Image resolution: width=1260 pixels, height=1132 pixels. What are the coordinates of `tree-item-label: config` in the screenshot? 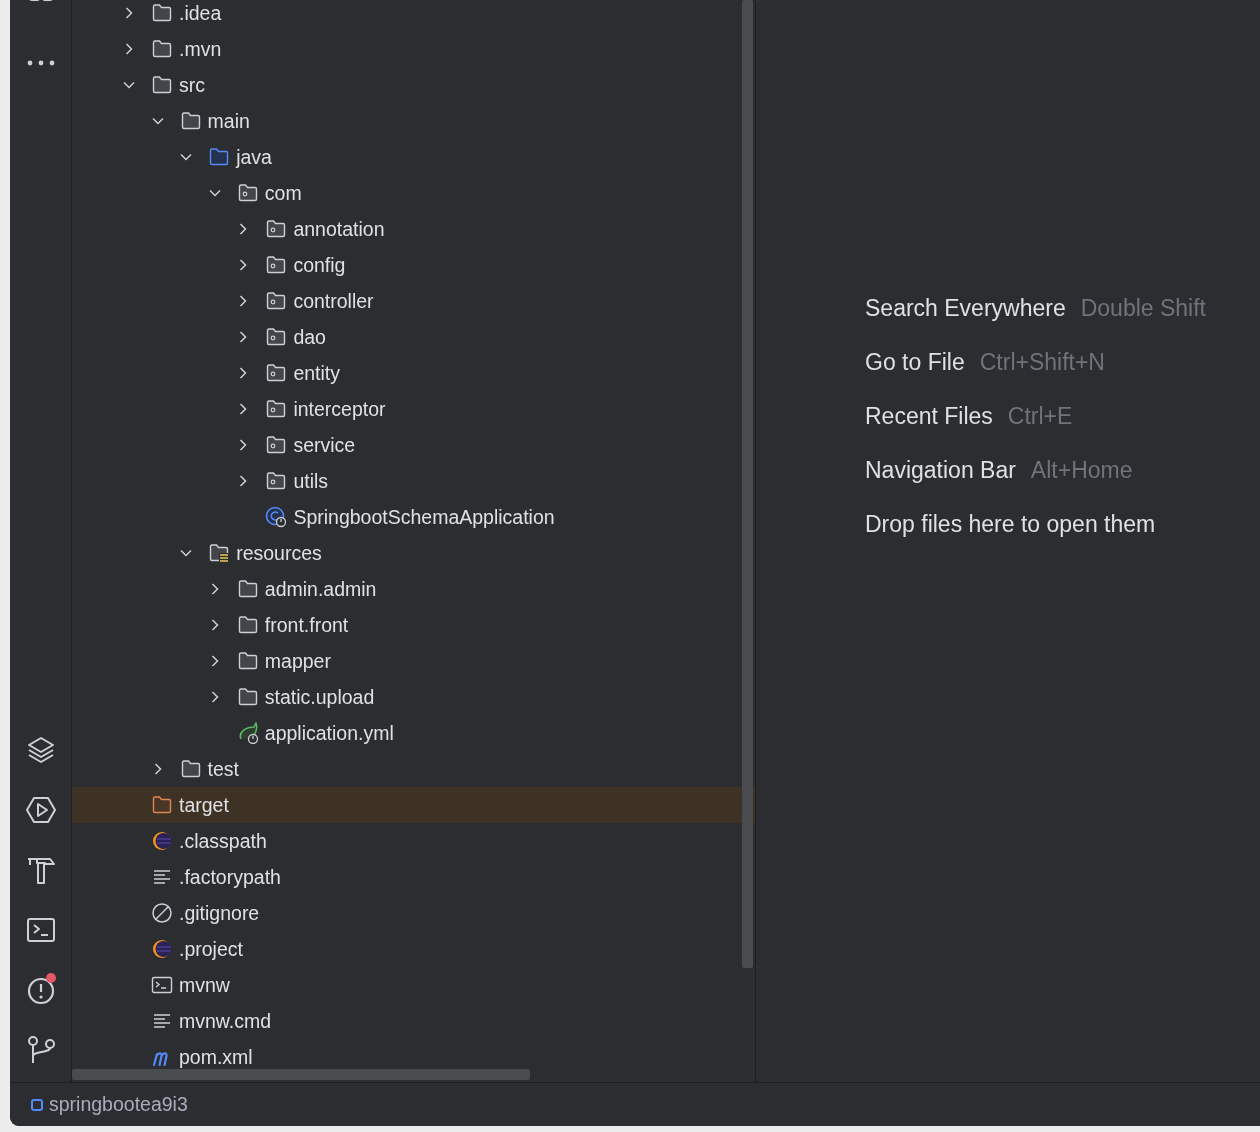 It's located at (319, 265).